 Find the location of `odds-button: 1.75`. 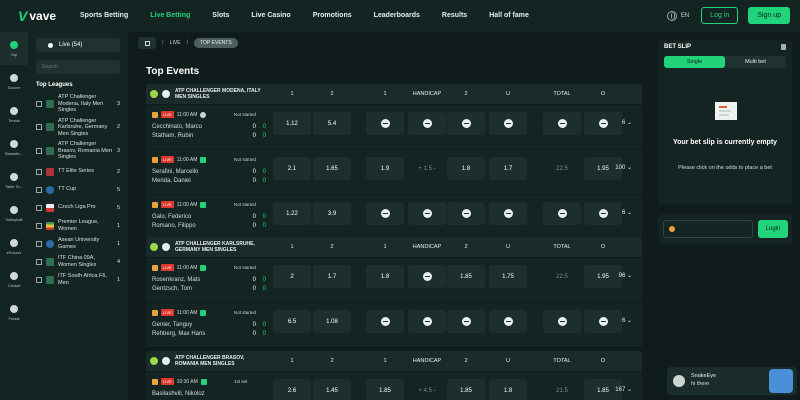

odds-button: 1.75 is located at coordinates (508, 276).